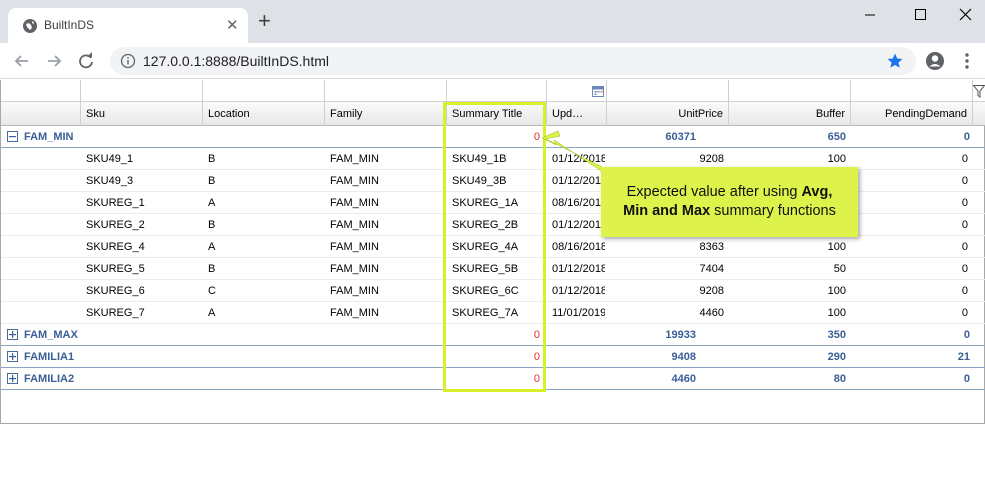  Describe the element at coordinates (128, 25) in the screenshot. I see `browser-tab: BuiltInDS ✕` at that location.